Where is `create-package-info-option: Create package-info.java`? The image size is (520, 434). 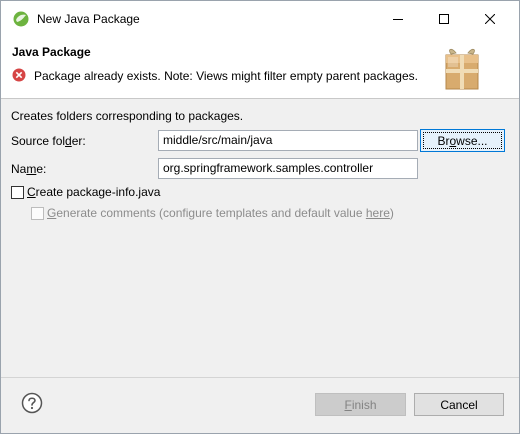 create-package-info-option: Create package-info.java is located at coordinates (85, 192).